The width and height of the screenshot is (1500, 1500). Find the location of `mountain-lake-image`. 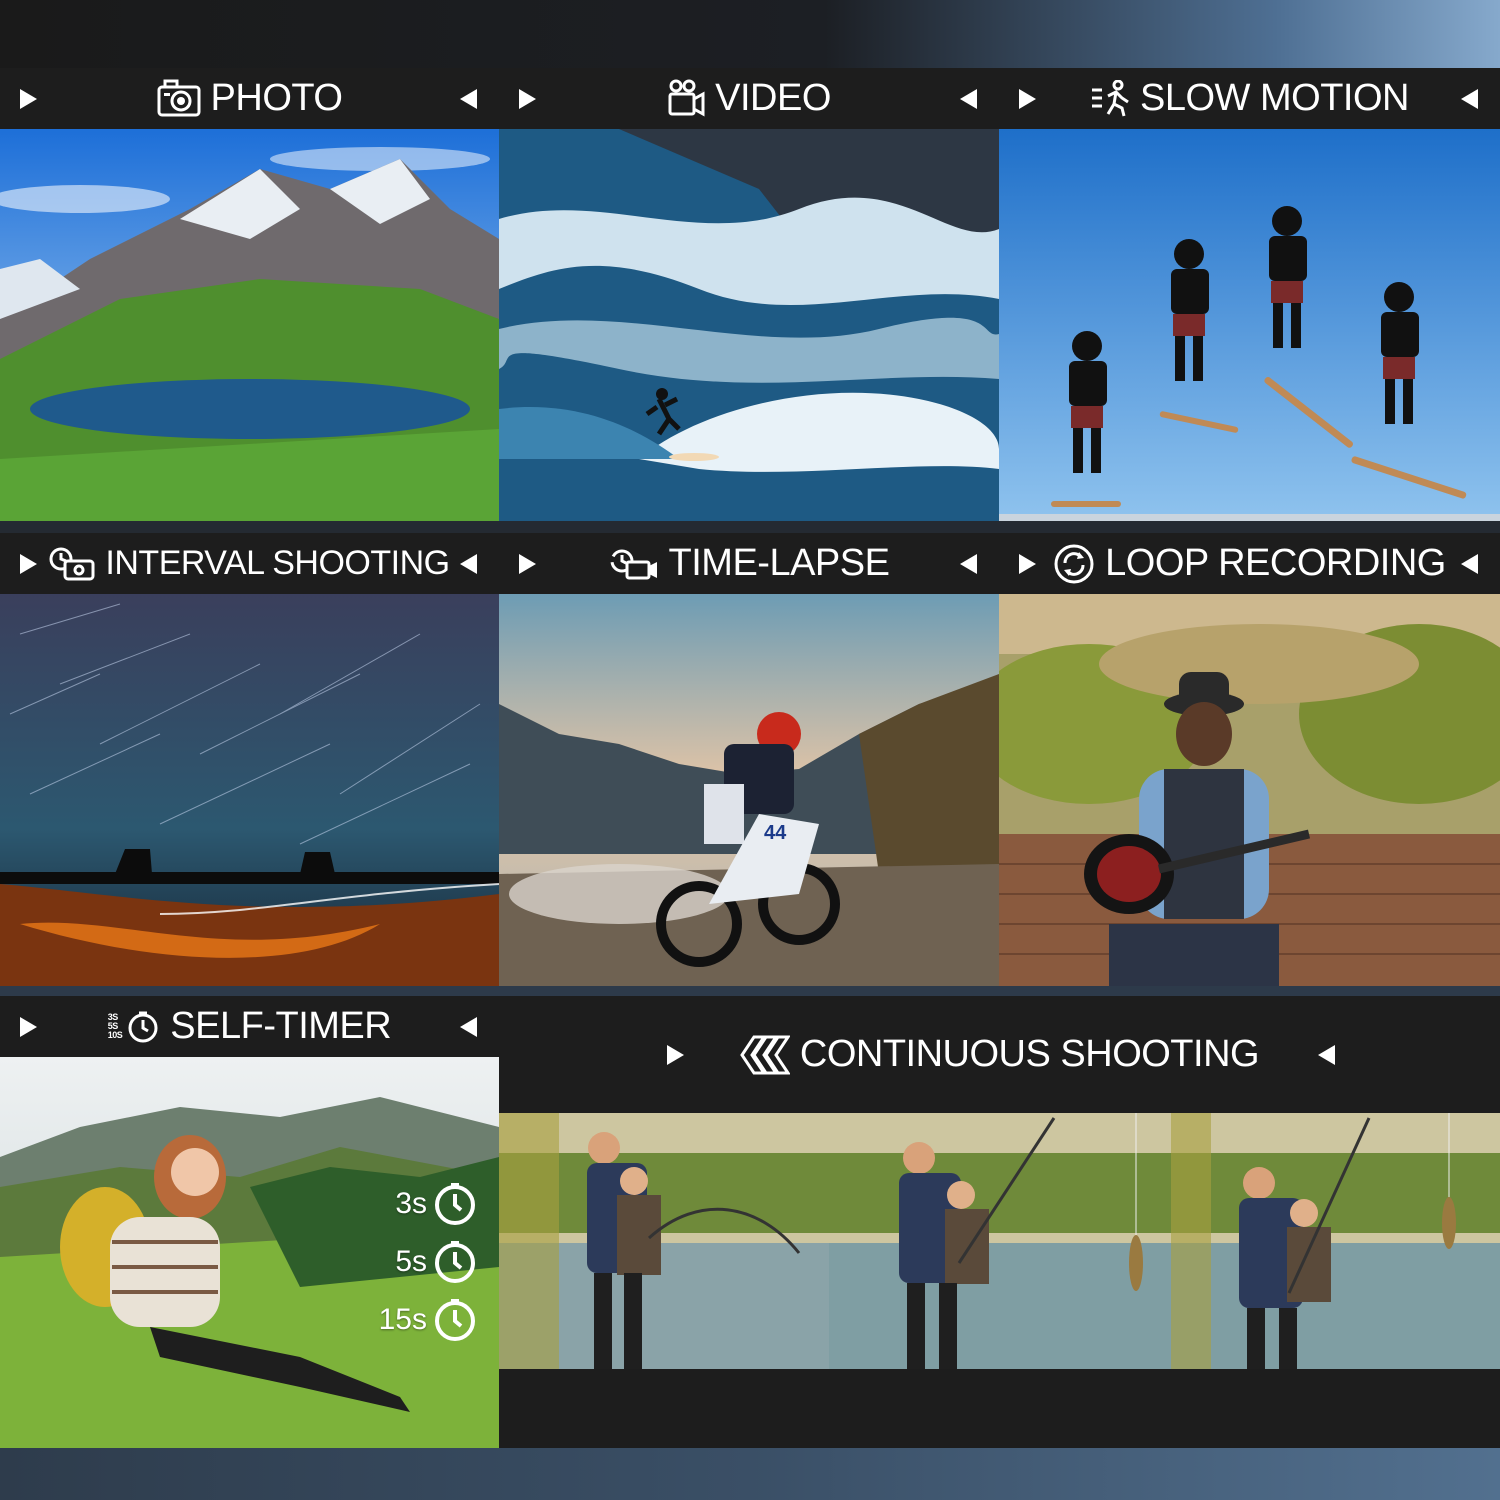

mountain-lake-image is located at coordinates (249, 325).